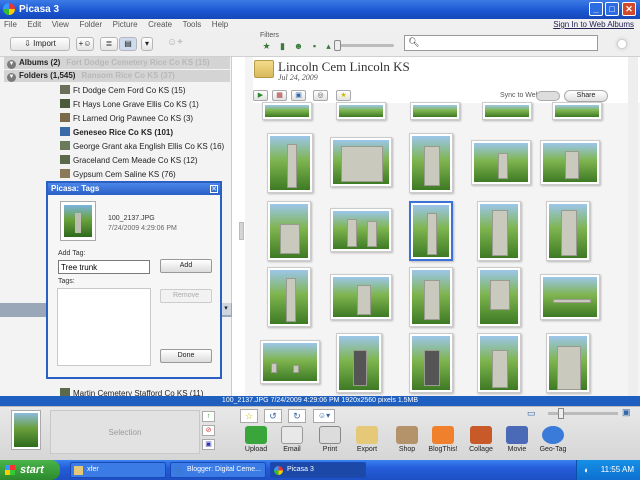 Image resolution: width=640 pixels, height=480 pixels. What do you see at coordinates (129, 160) in the screenshot?
I see `folder-item: Graceland Cem Meade Co KS (12)` at bounding box center [129, 160].